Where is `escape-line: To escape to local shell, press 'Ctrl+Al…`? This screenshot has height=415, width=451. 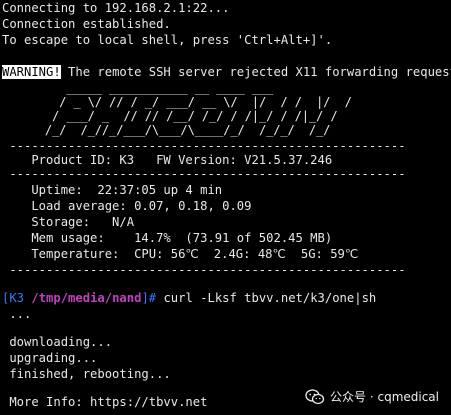
escape-line: To escape to local shell, press 'Ctrl+Al… is located at coordinates (167, 40).